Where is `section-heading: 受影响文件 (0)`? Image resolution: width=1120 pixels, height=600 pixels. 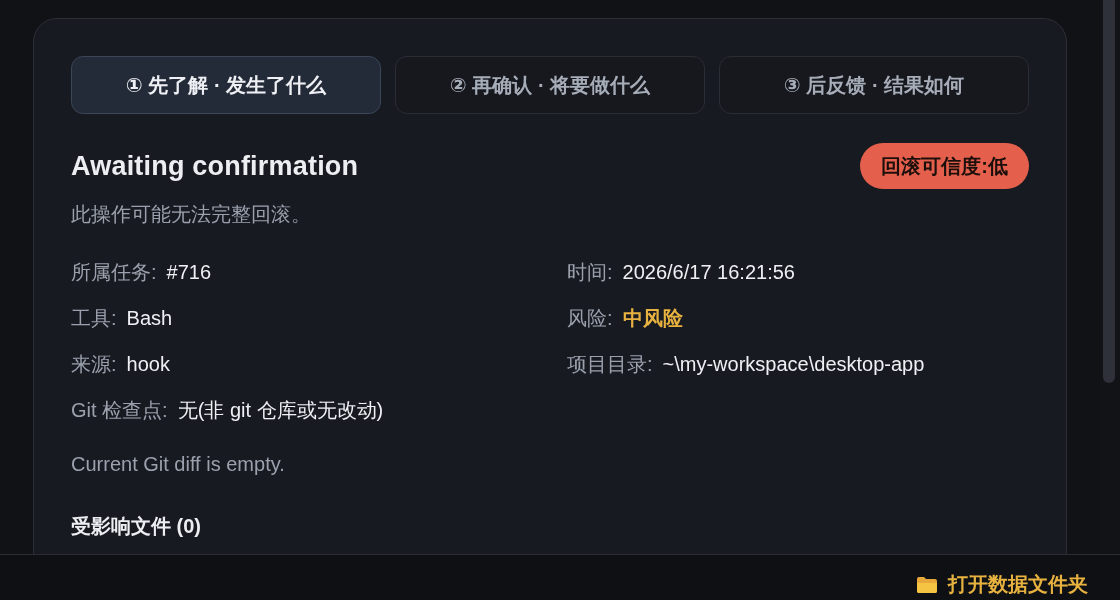 section-heading: 受影响文件 (0) is located at coordinates (136, 526).